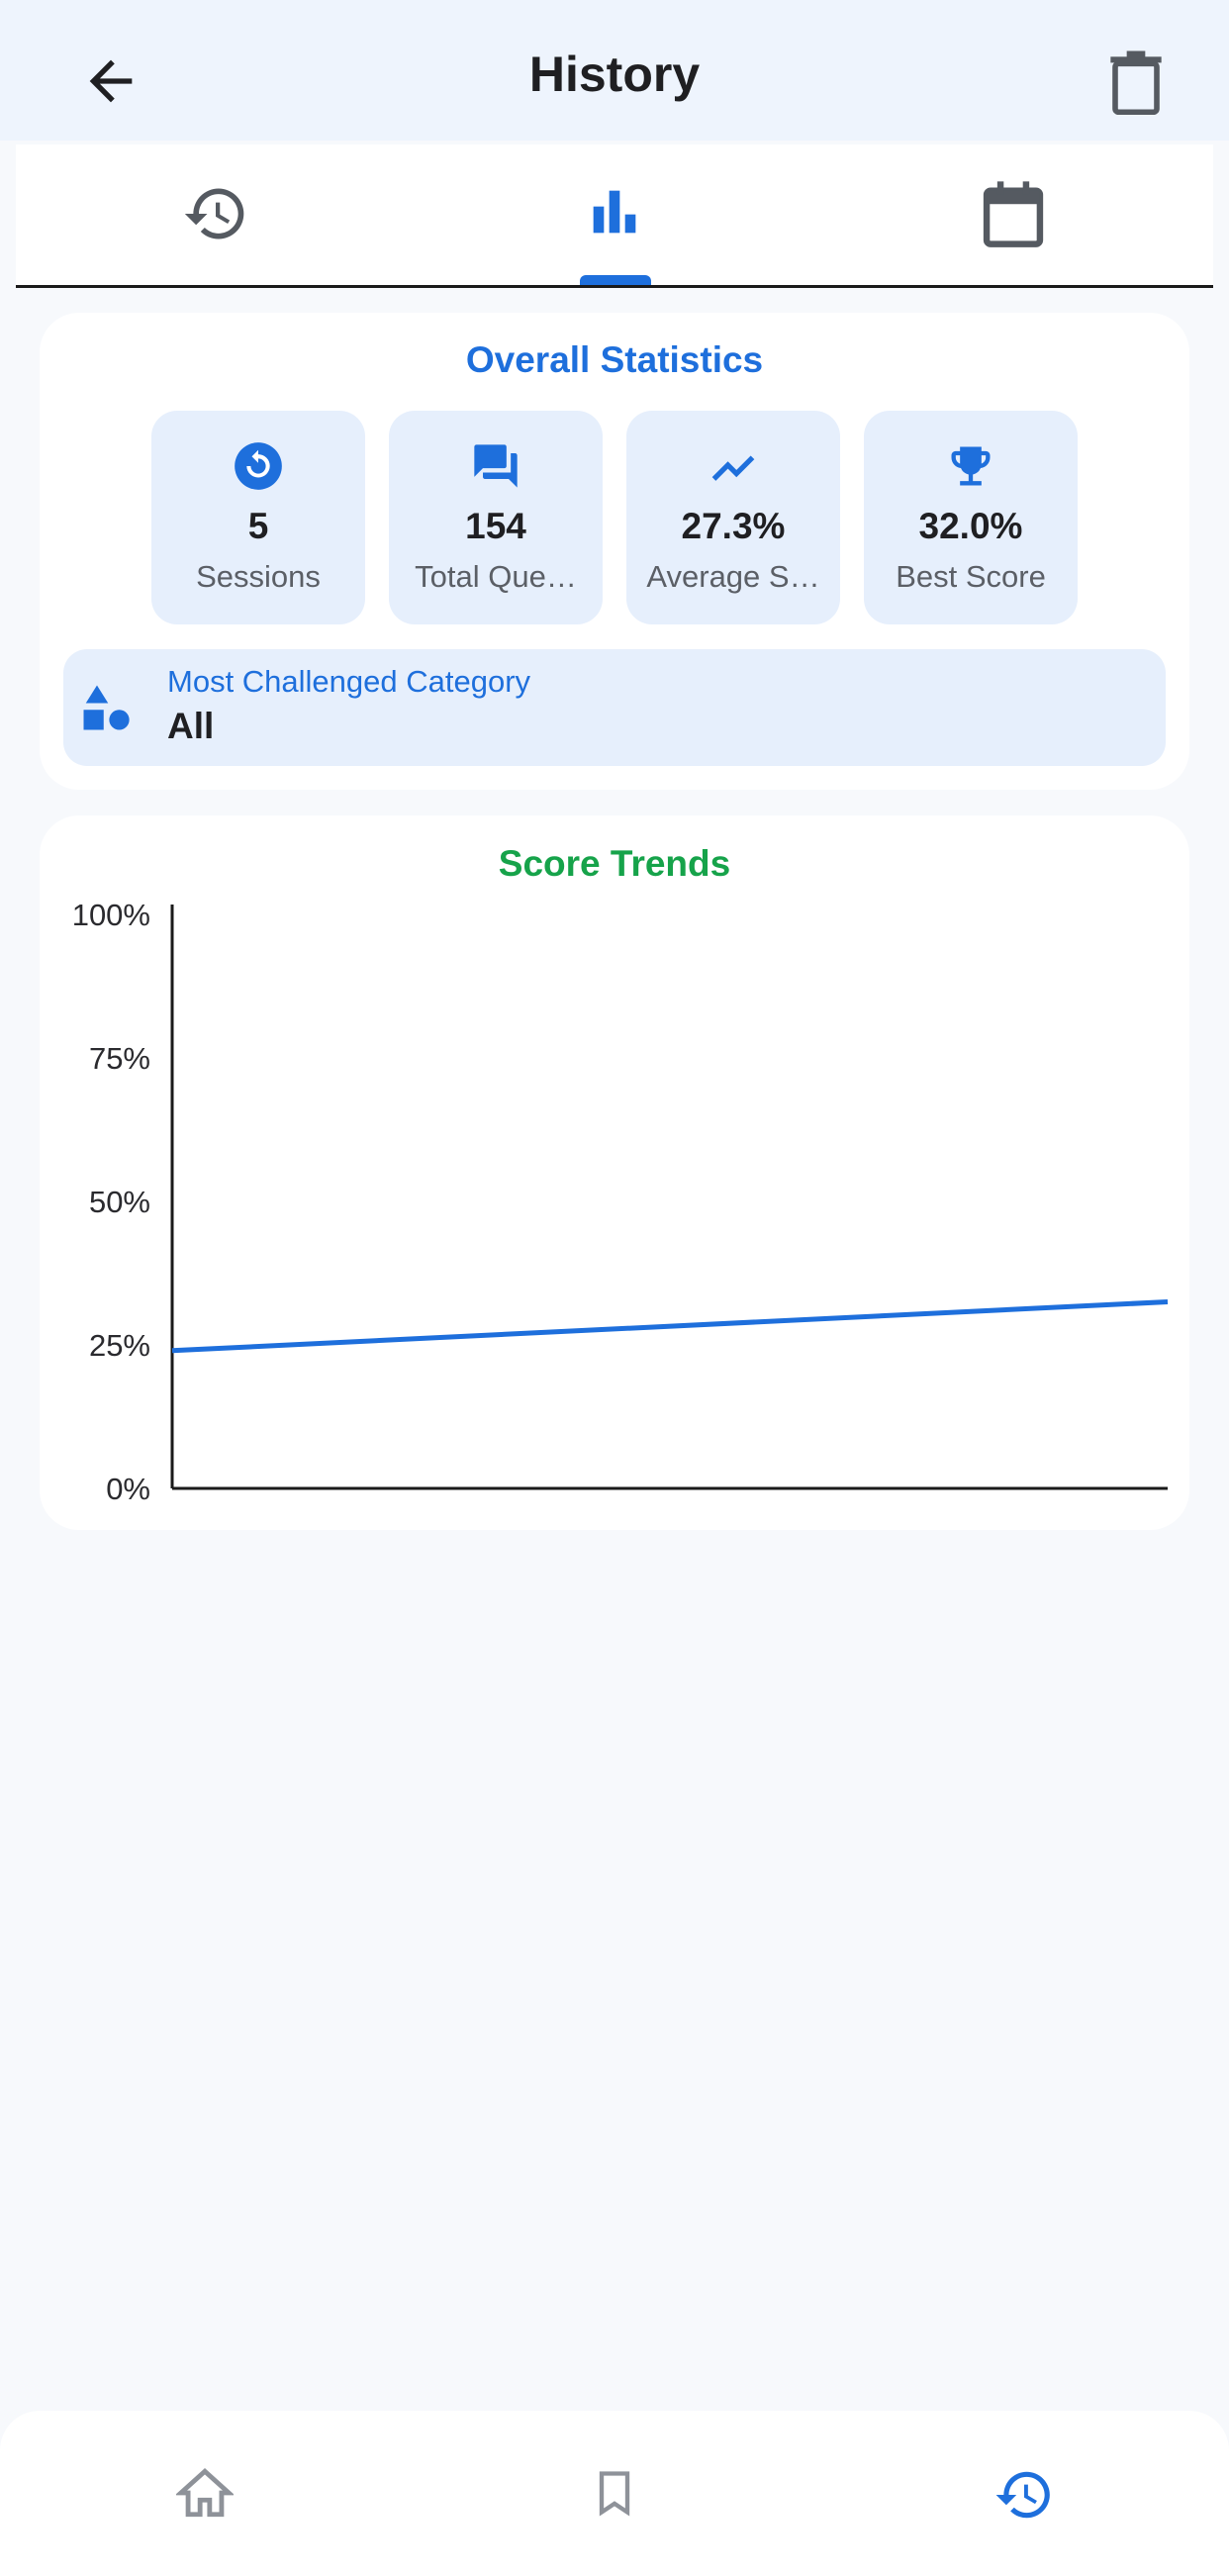 The width and height of the screenshot is (1229, 2576). I want to click on calendar-icon, so click(1013, 214).